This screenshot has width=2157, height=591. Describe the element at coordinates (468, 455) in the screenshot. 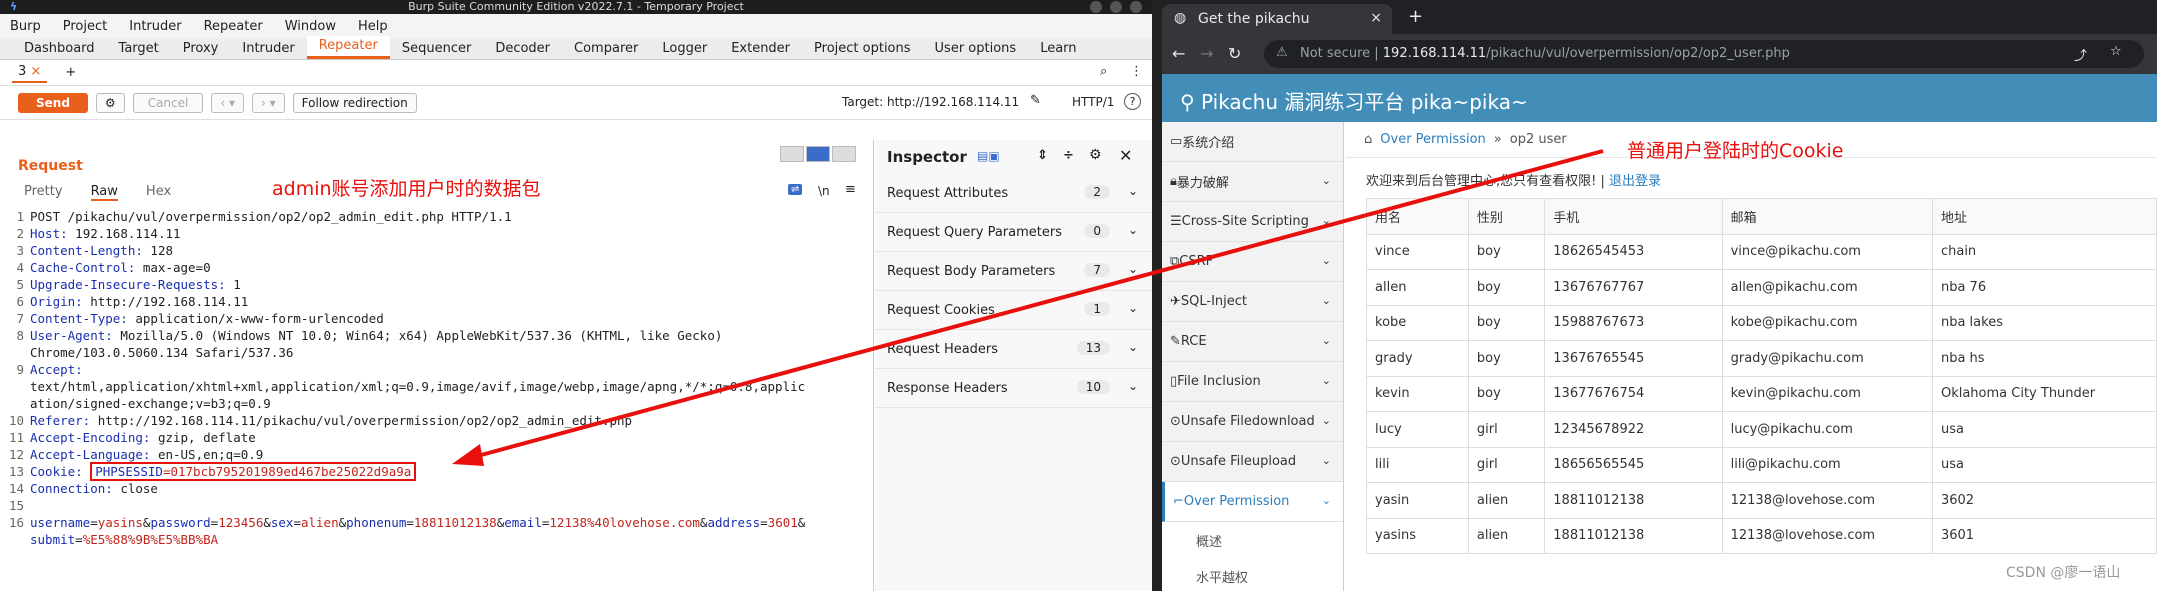

I see `arrow-head` at that location.